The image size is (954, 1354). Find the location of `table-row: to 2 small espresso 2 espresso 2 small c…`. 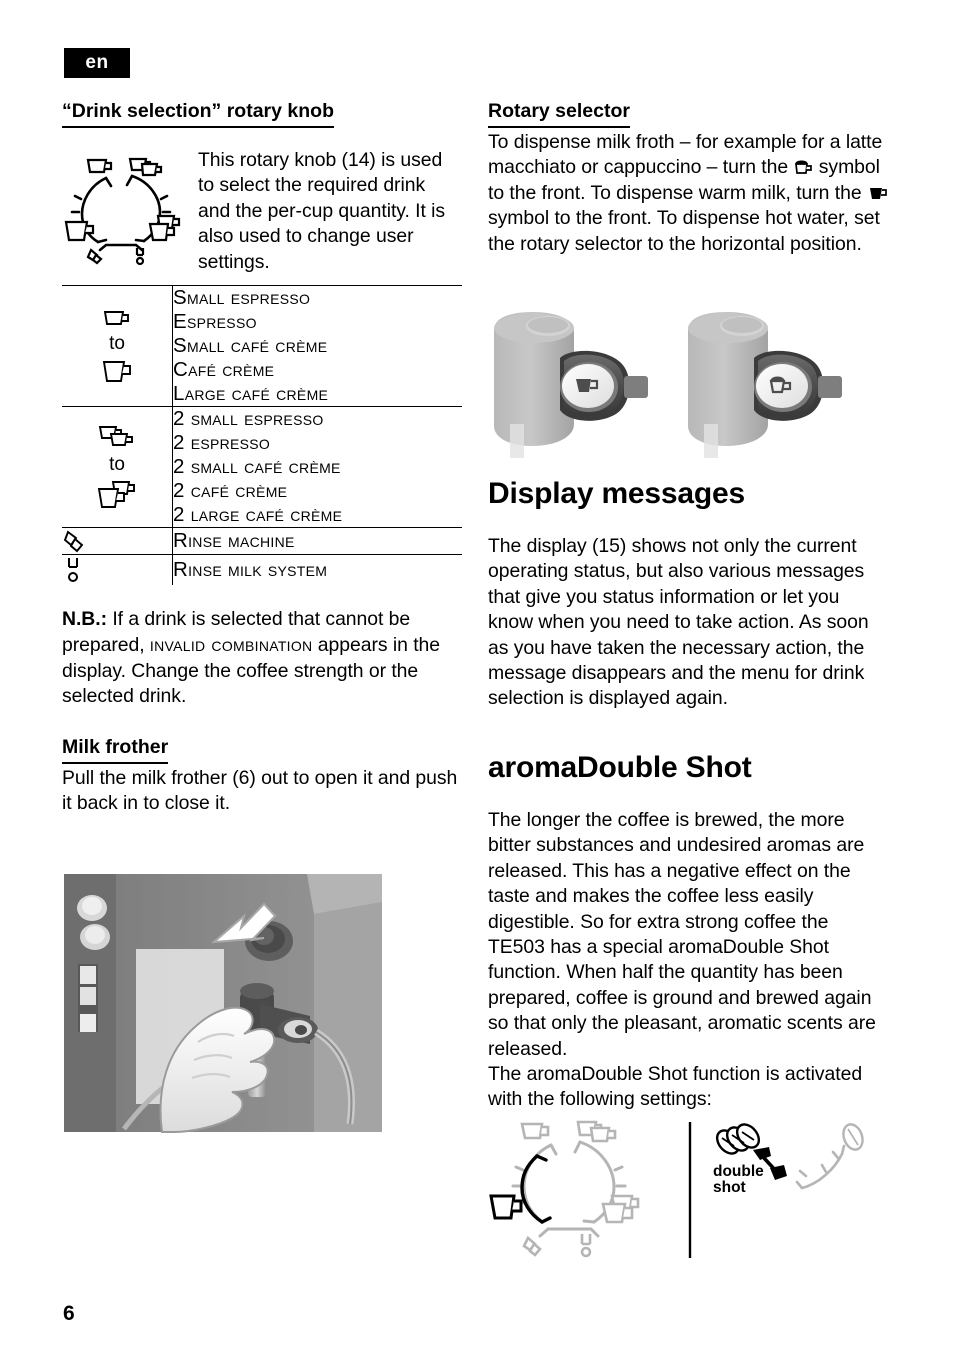

table-row: to 2 small espresso 2 espresso 2 small c… is located at coordinates (262, 467).